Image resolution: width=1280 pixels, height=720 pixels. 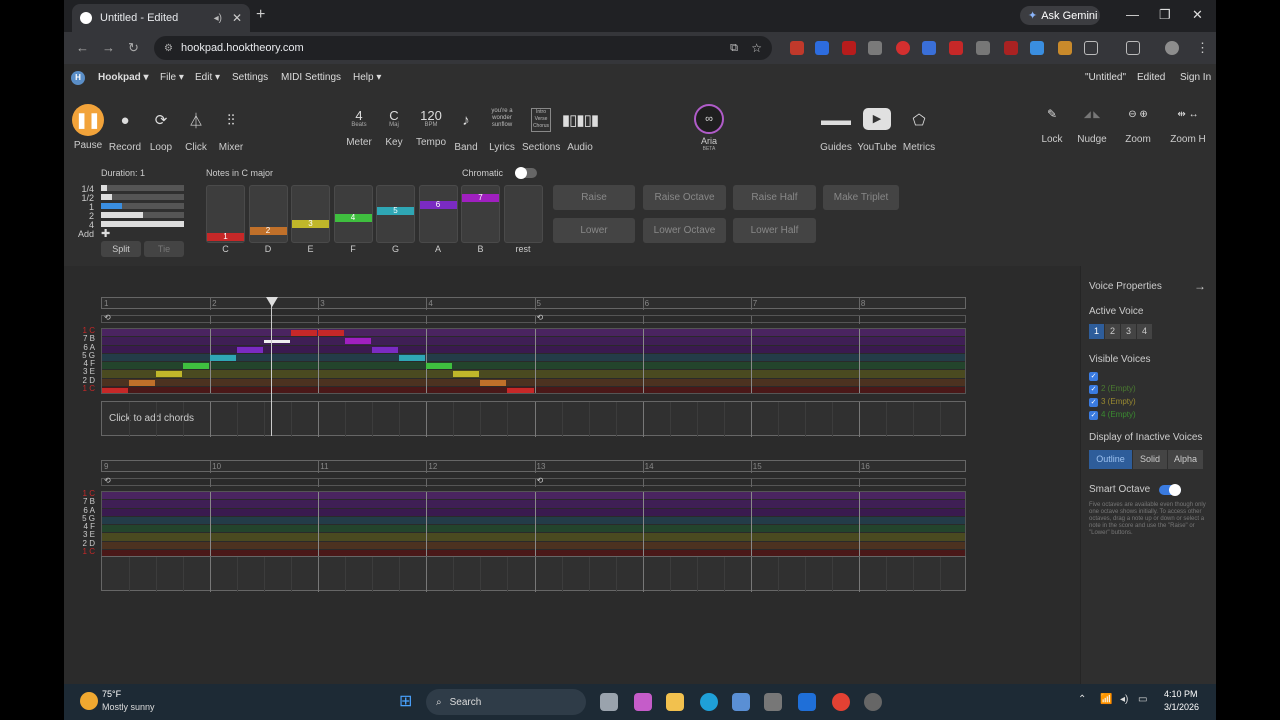 What do you see at coordinates (161, 18) in the screenshot?
I see `tab-hookpad: Untitled - Edited ◂) ✕` at bounding box center [161, 18].